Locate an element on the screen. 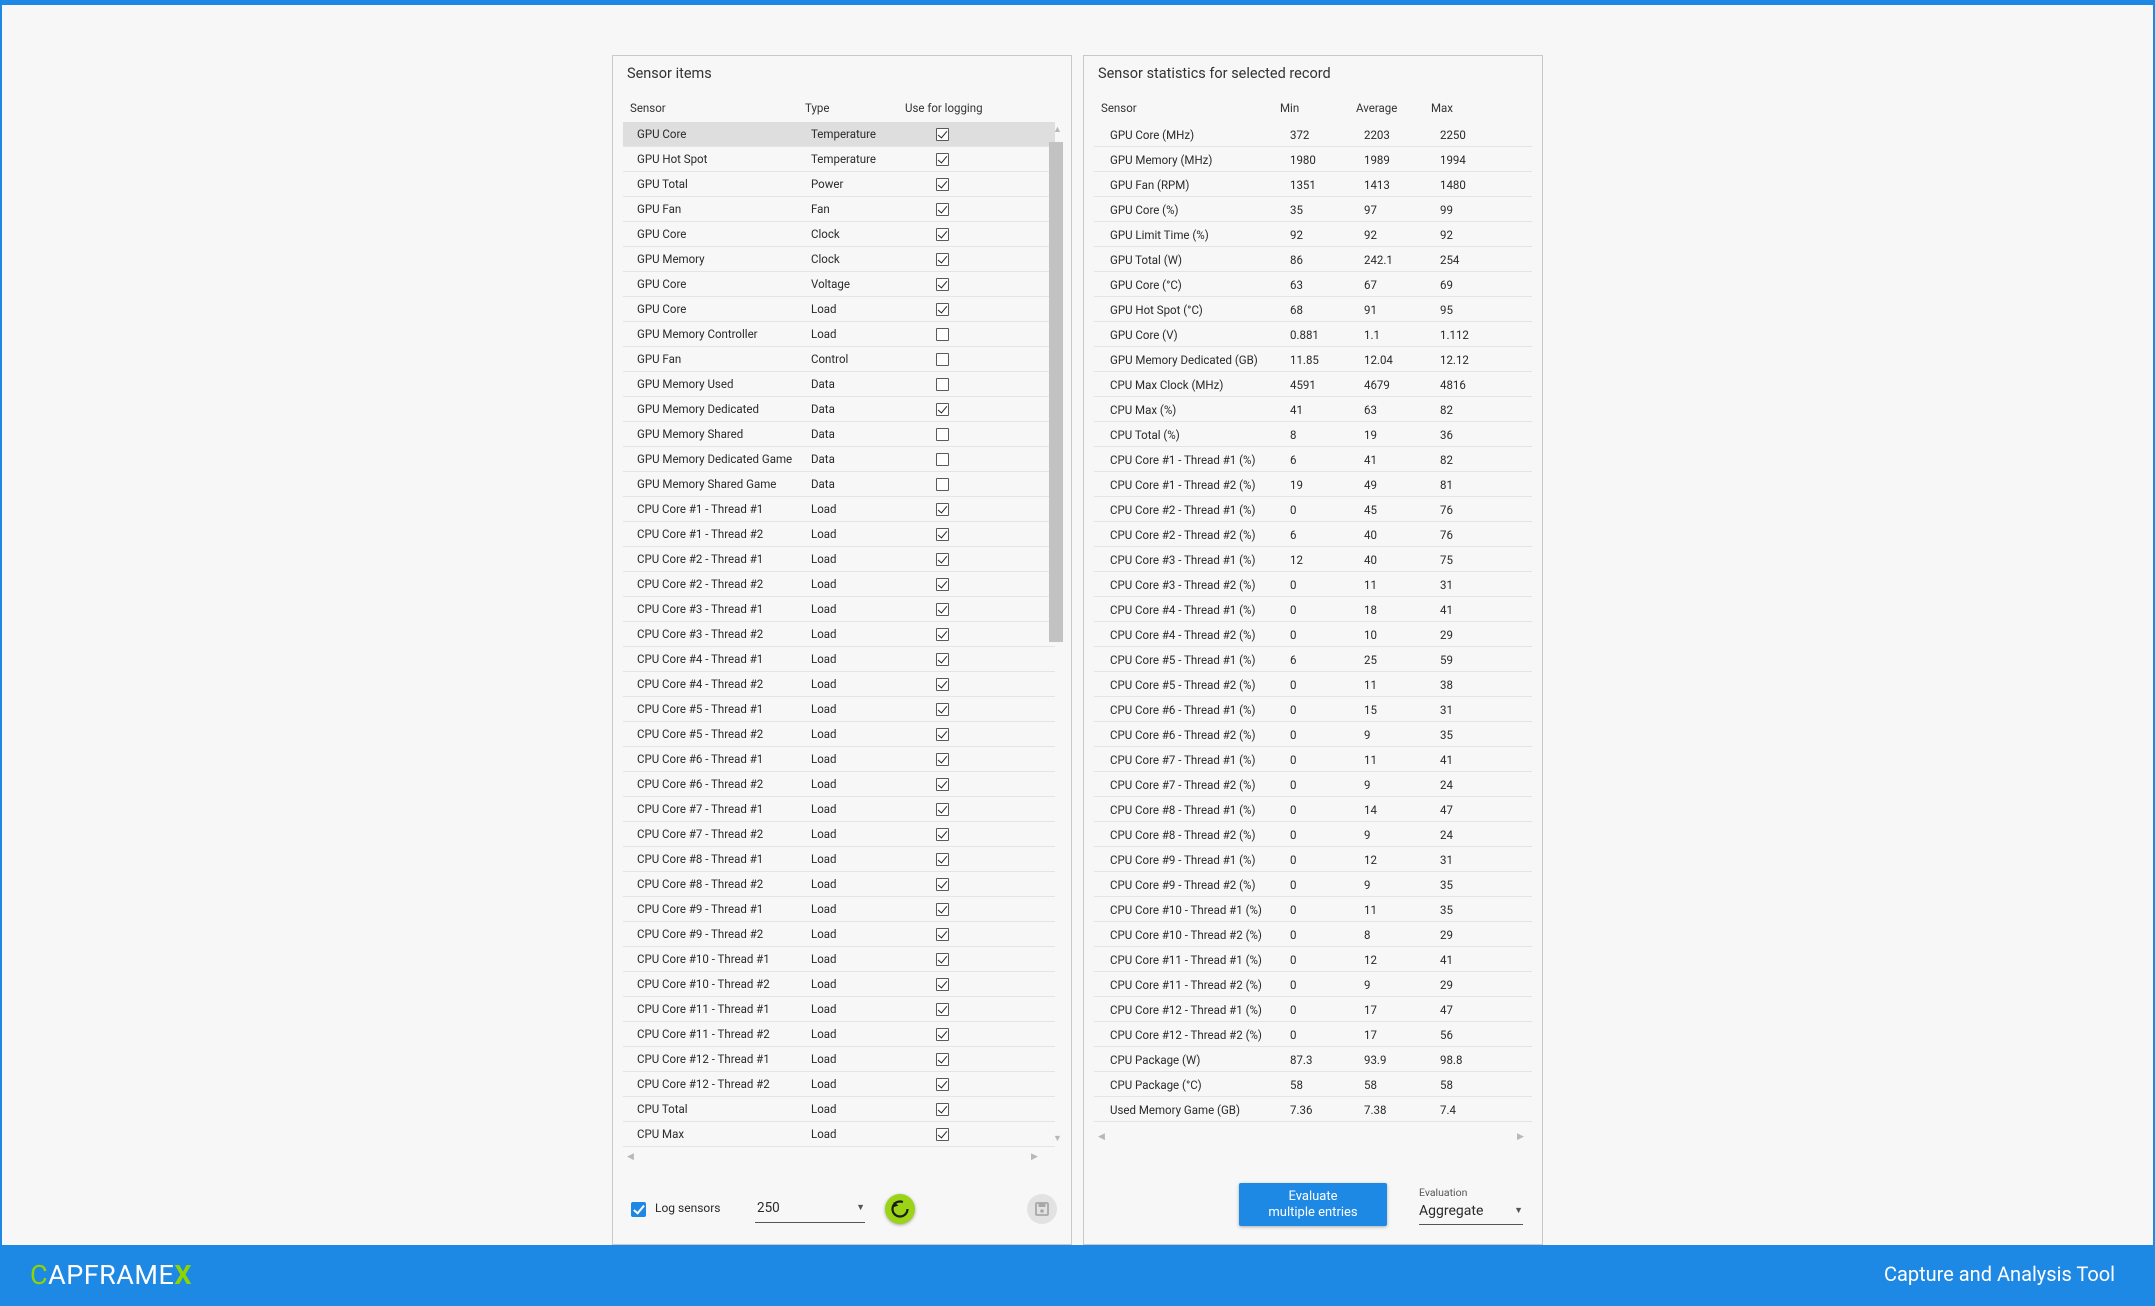 This screenshot has height=1306, width=2155. sensor-row: CPU Core #4 - Thread #2 Load is located at coordinates (839, 684).